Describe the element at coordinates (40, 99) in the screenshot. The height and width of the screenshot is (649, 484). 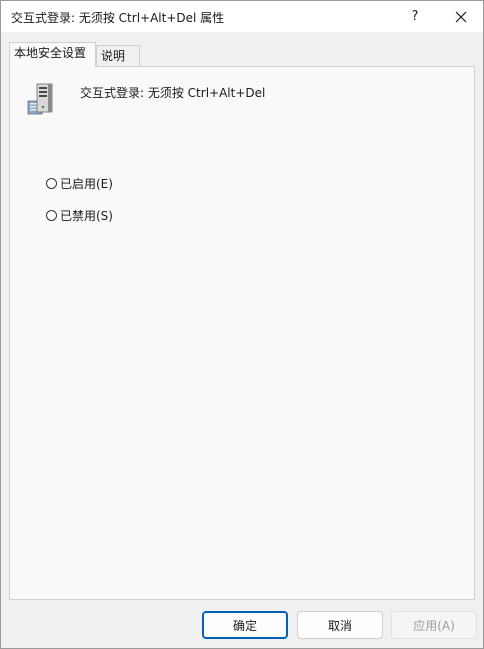
I see `server-policy-icon` at that location.